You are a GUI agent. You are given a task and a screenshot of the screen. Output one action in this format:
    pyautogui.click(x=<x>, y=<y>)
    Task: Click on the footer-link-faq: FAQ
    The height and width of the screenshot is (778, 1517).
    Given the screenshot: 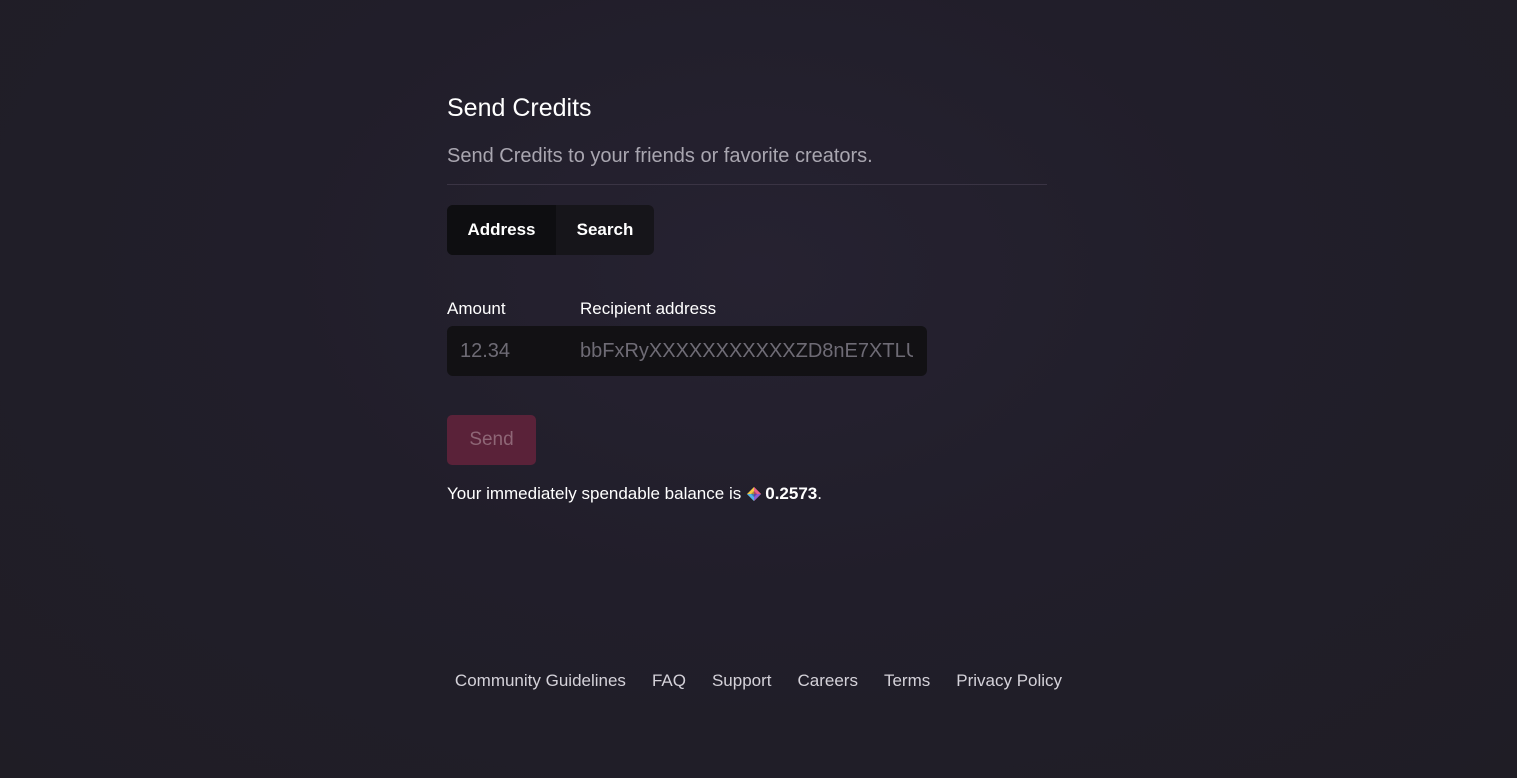 What is the action you would take?
    pyautogui.click(x=669, y=681)
    